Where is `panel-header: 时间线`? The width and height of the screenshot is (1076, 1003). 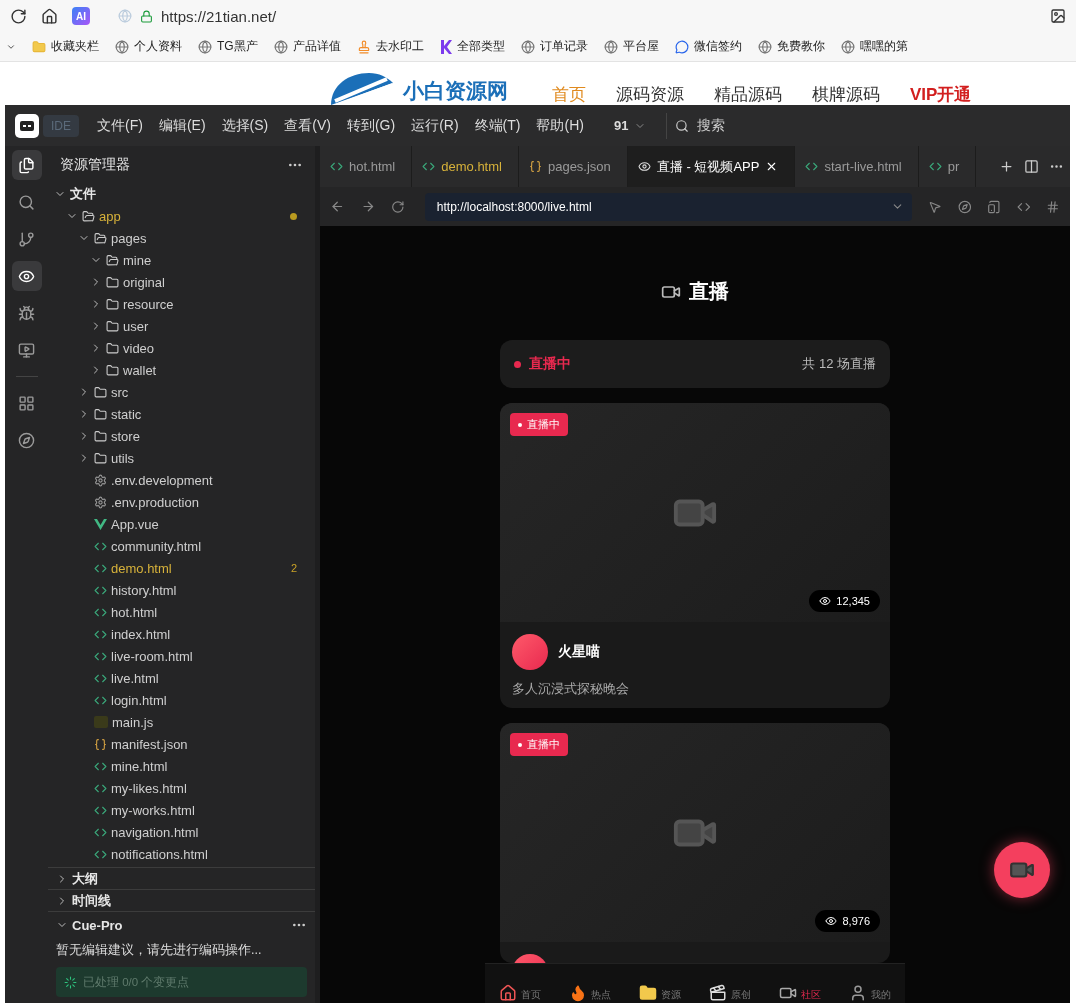 panel-header: 时间线 is located at coordinates (181, 900).